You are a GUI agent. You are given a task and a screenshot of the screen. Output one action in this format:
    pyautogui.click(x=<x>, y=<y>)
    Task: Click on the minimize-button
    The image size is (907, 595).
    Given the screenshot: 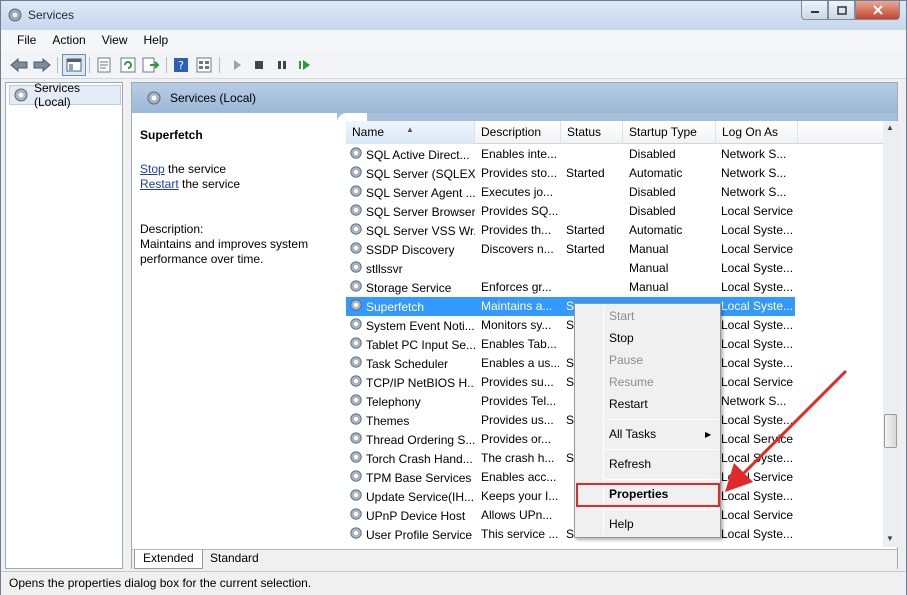 What is the action you would take?
    pyautogui.click(x=814, y=10)
    